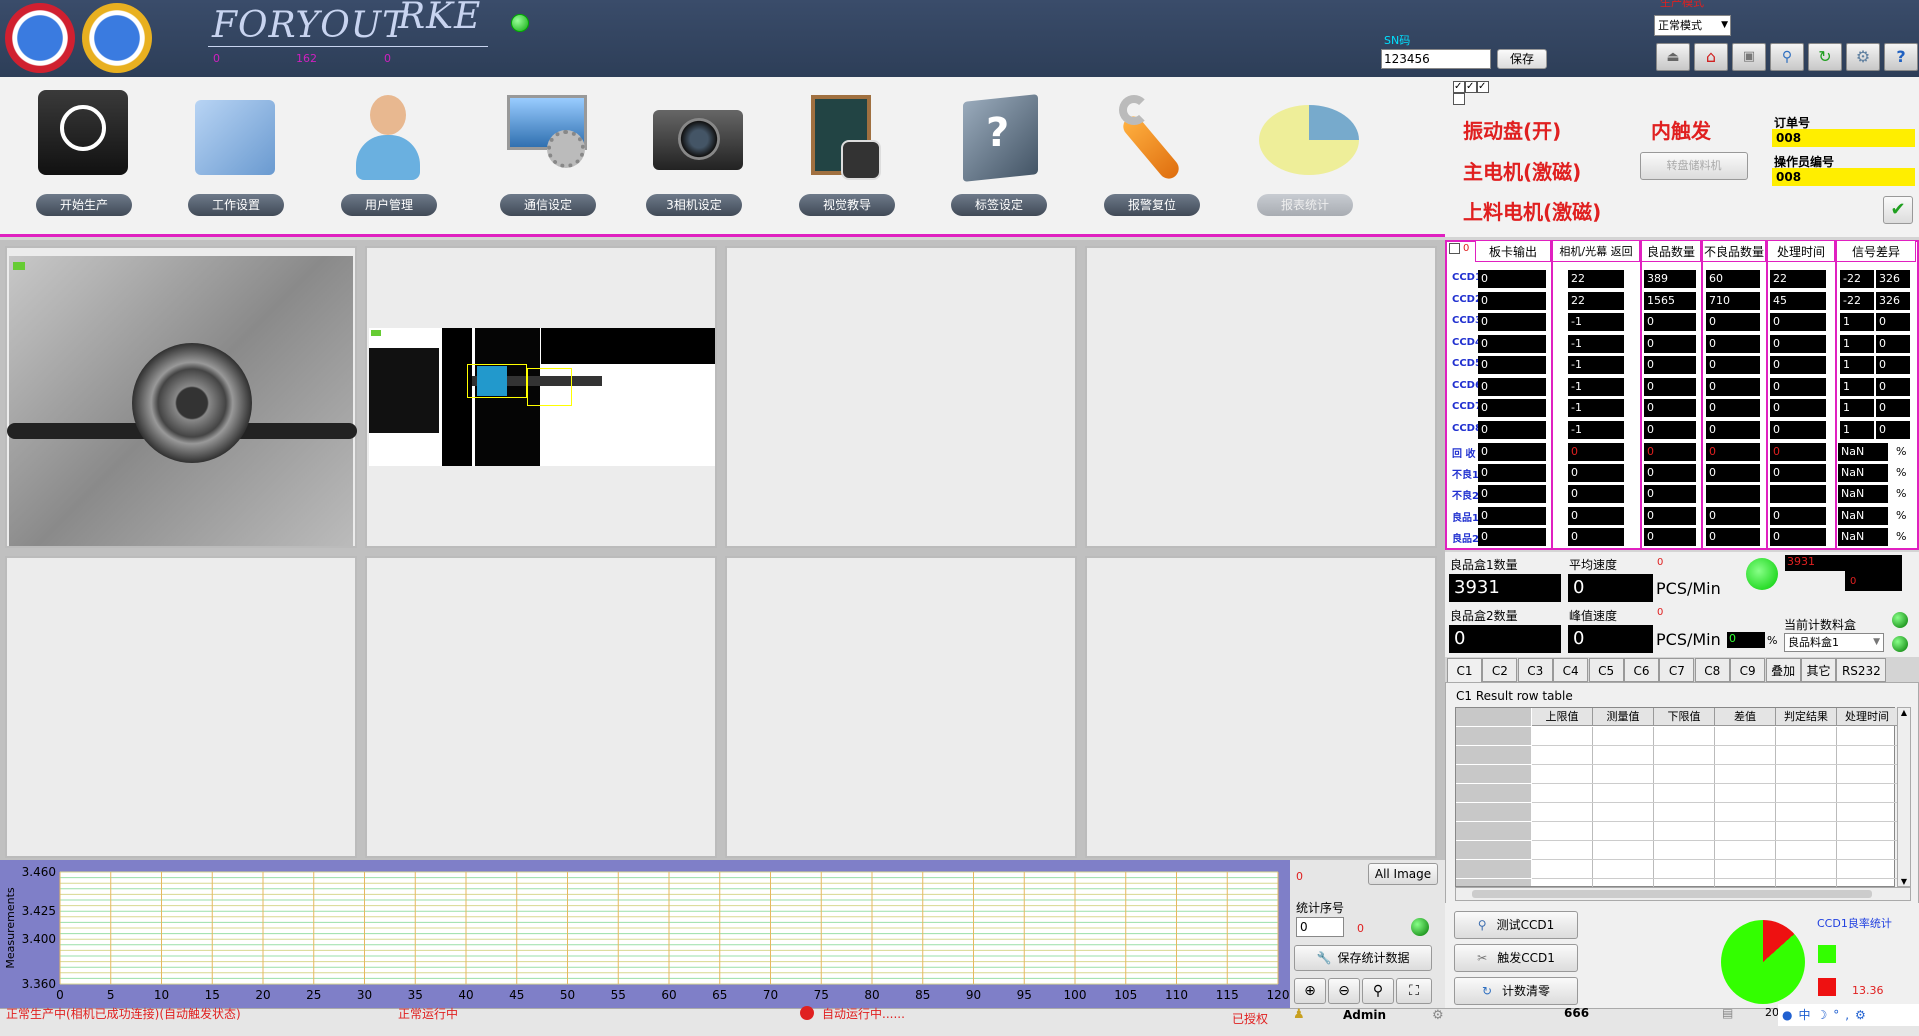 The height and width of the screenshot is (1036, 1919). Describe the element at coordinates (693, 155) in the screenshot. I see `tool-camera-settings: 3相机设定` at that location.